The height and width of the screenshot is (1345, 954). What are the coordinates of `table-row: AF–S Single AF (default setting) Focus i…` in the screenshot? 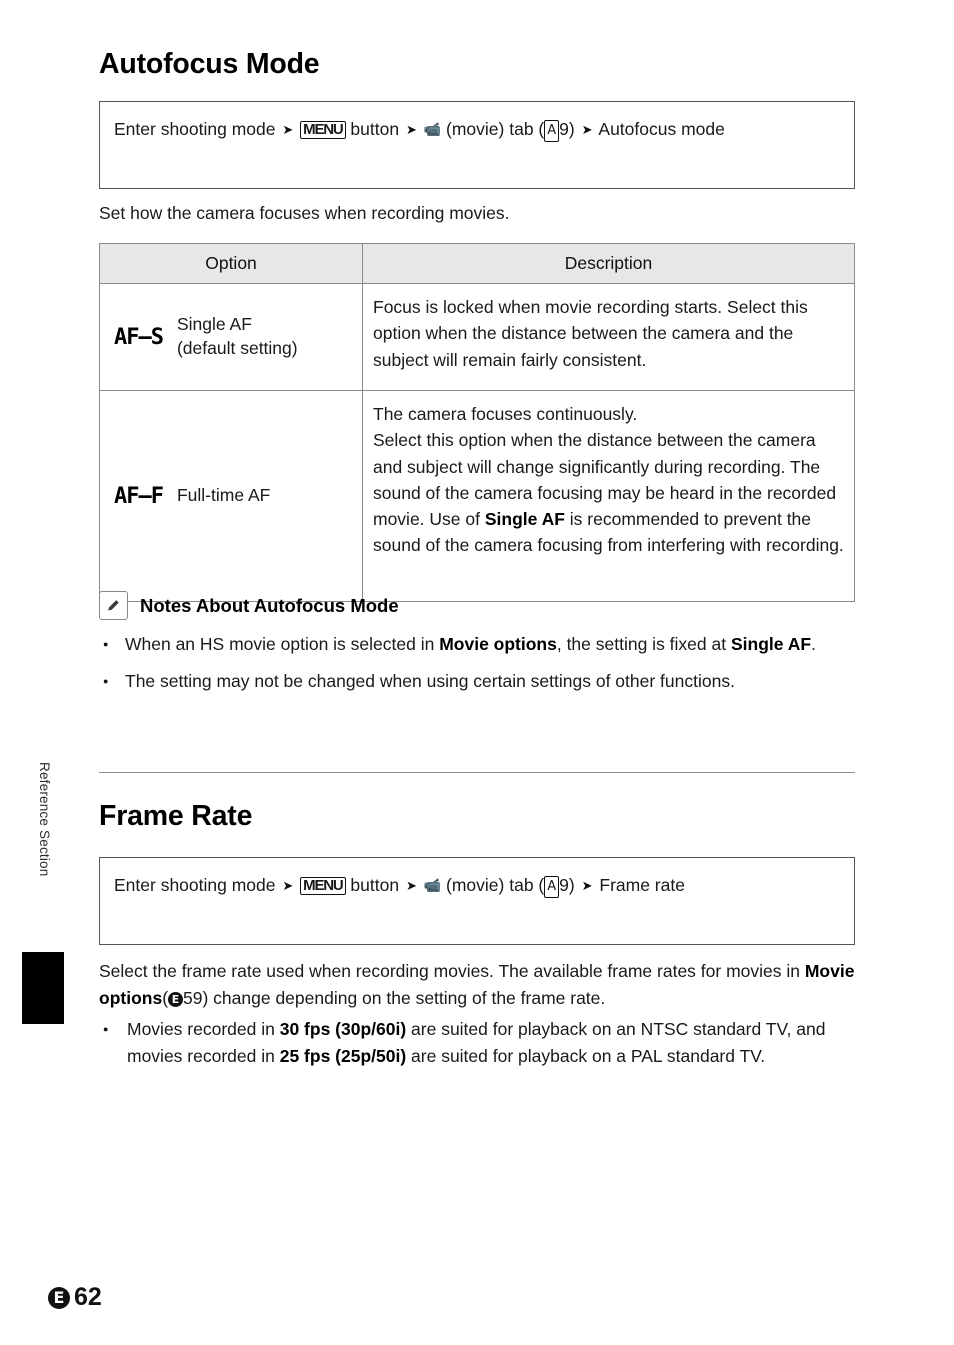 It's located at (477, 337).